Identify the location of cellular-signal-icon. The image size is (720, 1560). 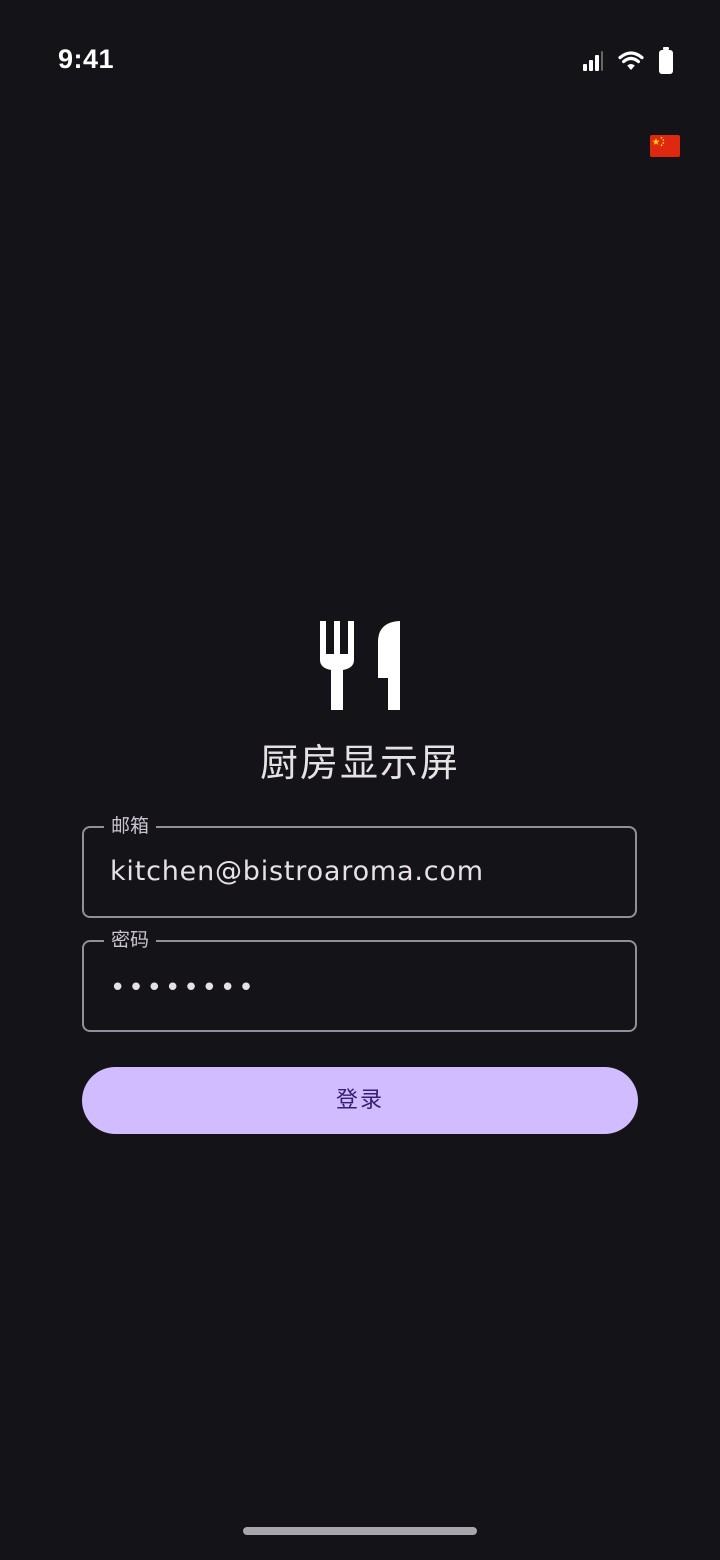
(593, 61).